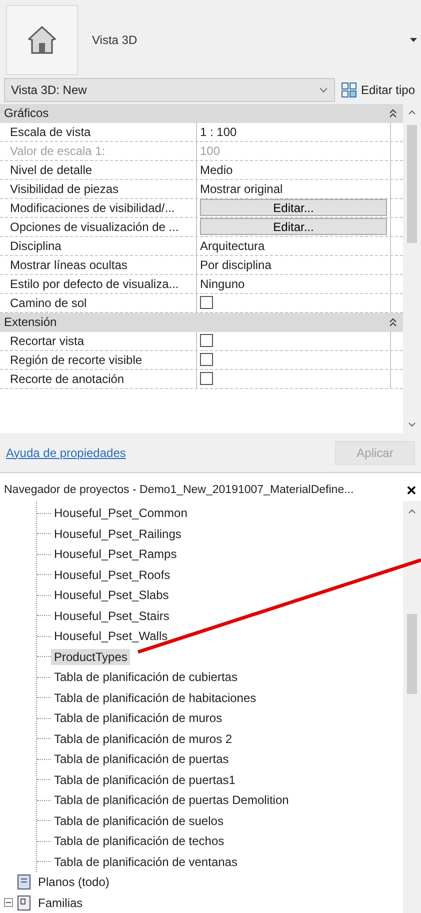 This screenshot has width=421, height=913. I want to click on property-label: Recortar vista, so click(98, 341).